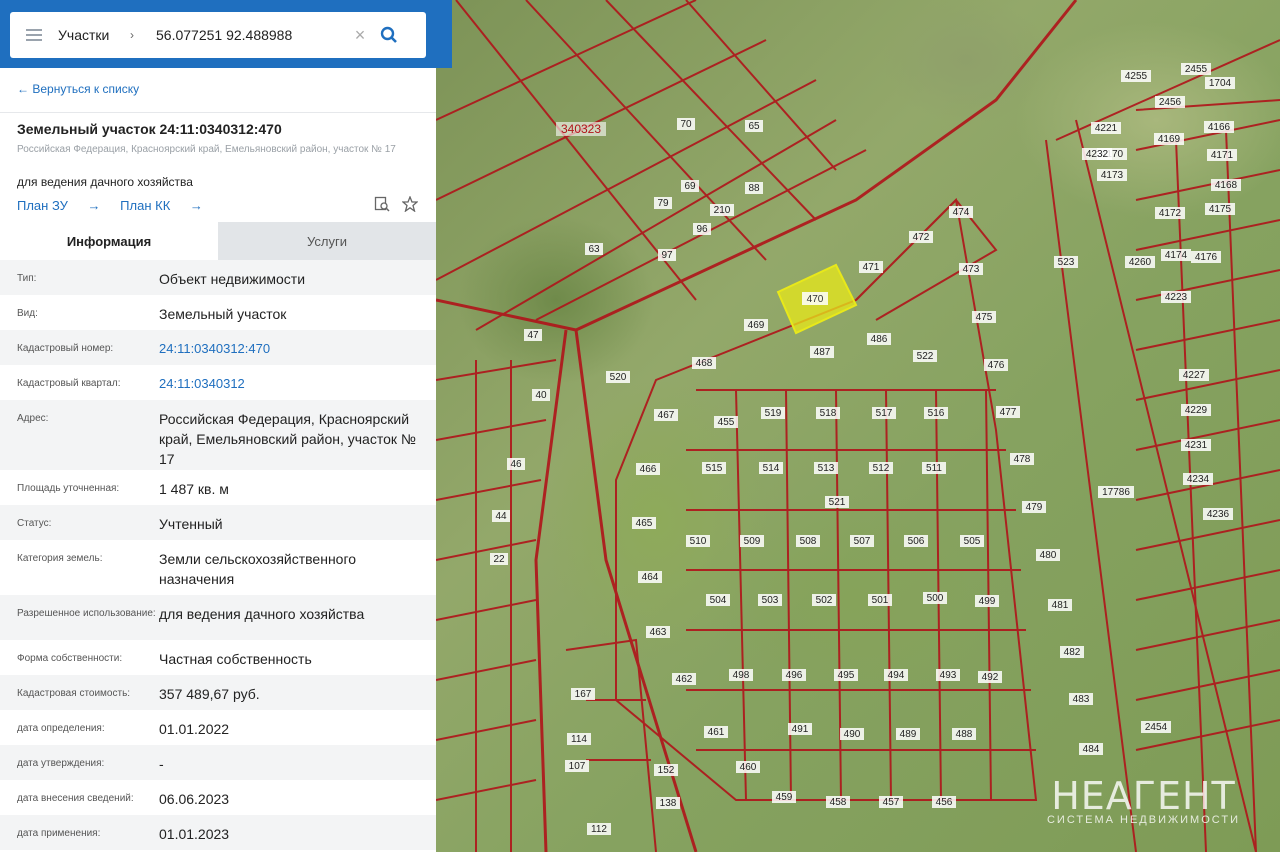 The height and width of the screenshot is (852, 1280). I want to click on parcel-label: 96, so click(702, 229).